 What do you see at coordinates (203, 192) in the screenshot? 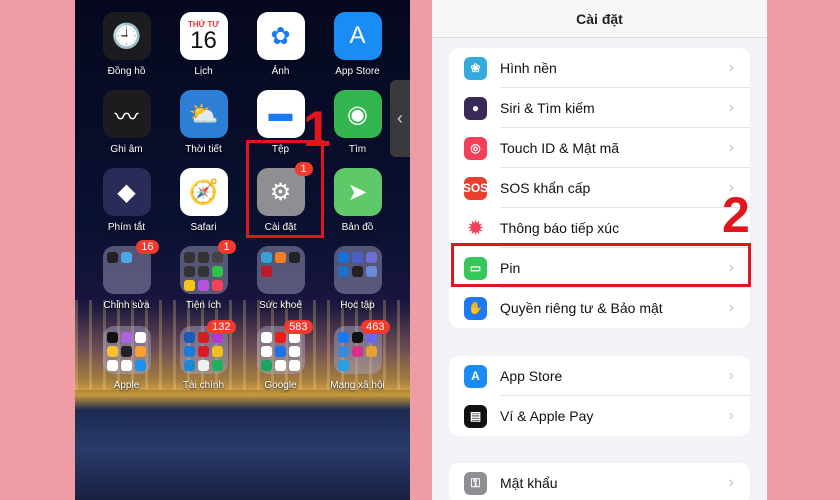
I see `safari-icon: 🧭` at bounding box center [203, 192].